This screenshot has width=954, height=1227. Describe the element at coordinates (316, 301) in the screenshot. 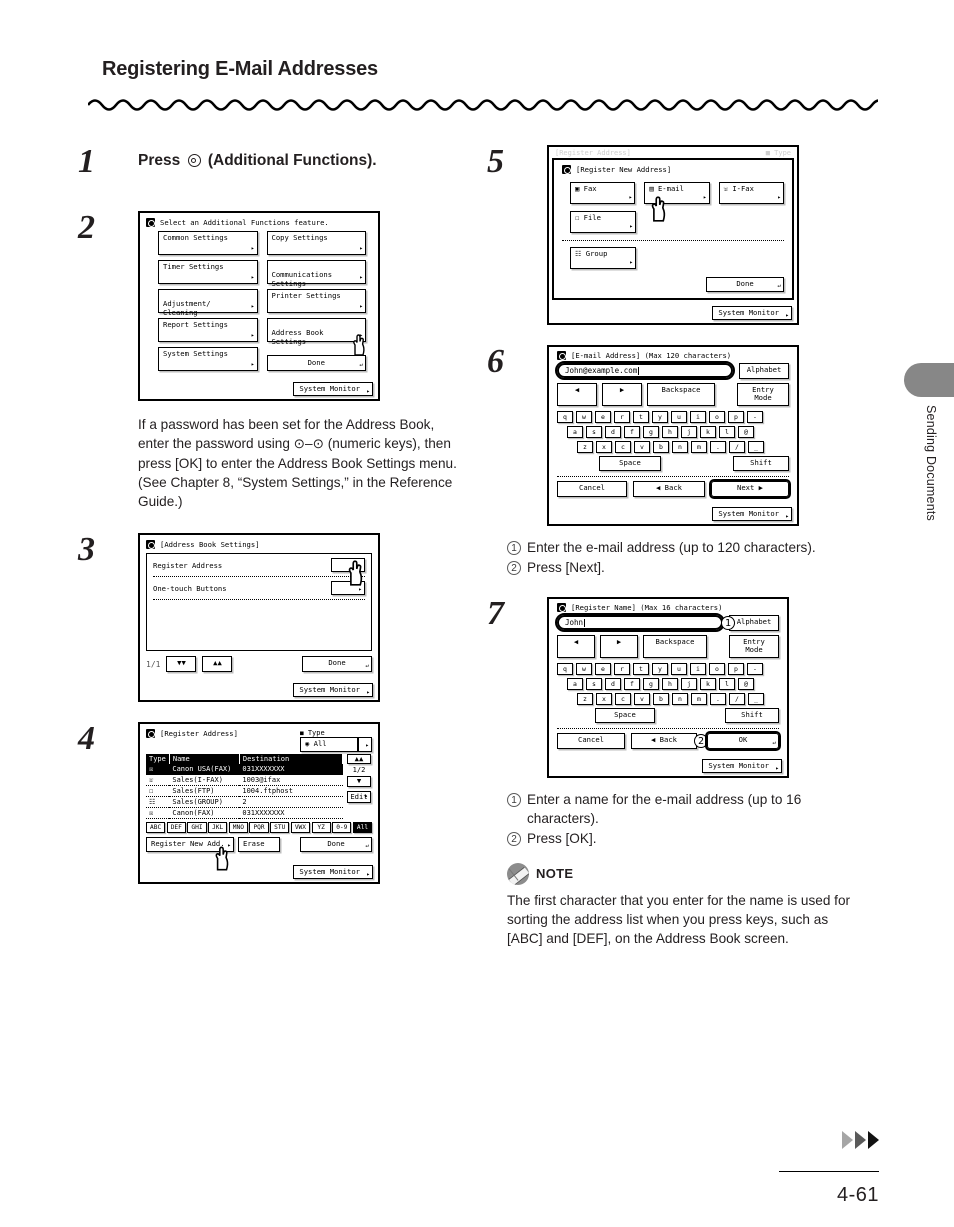

I see `menu-button-printer-settings: Printer Settings ▸` at that location.